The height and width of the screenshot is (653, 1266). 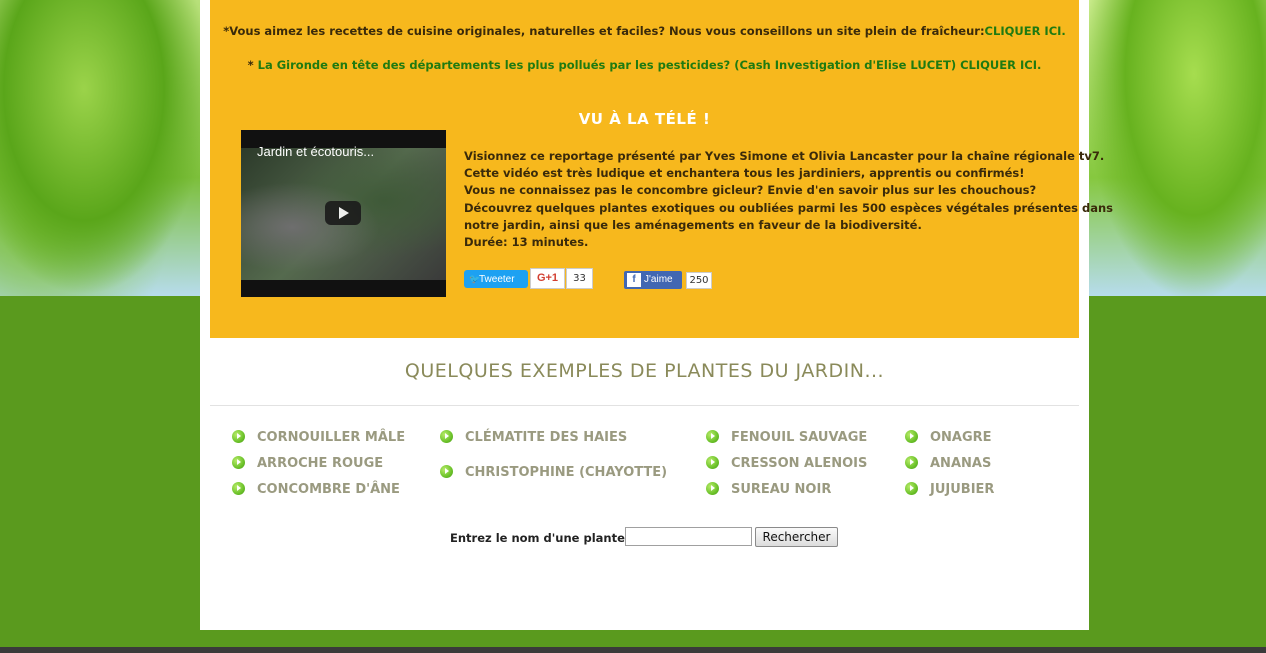 I want to click on gironde-link: CLIQUER ICI., so click(x=1000, y=65).